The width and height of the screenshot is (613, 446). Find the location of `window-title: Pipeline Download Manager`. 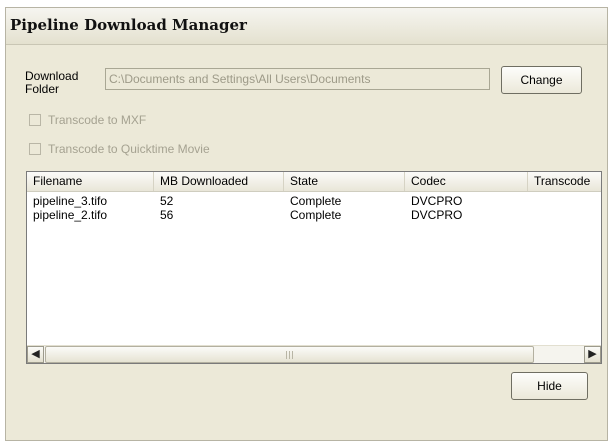

window-title: Pipeline Download Manager is located at coordinates (128, 25).